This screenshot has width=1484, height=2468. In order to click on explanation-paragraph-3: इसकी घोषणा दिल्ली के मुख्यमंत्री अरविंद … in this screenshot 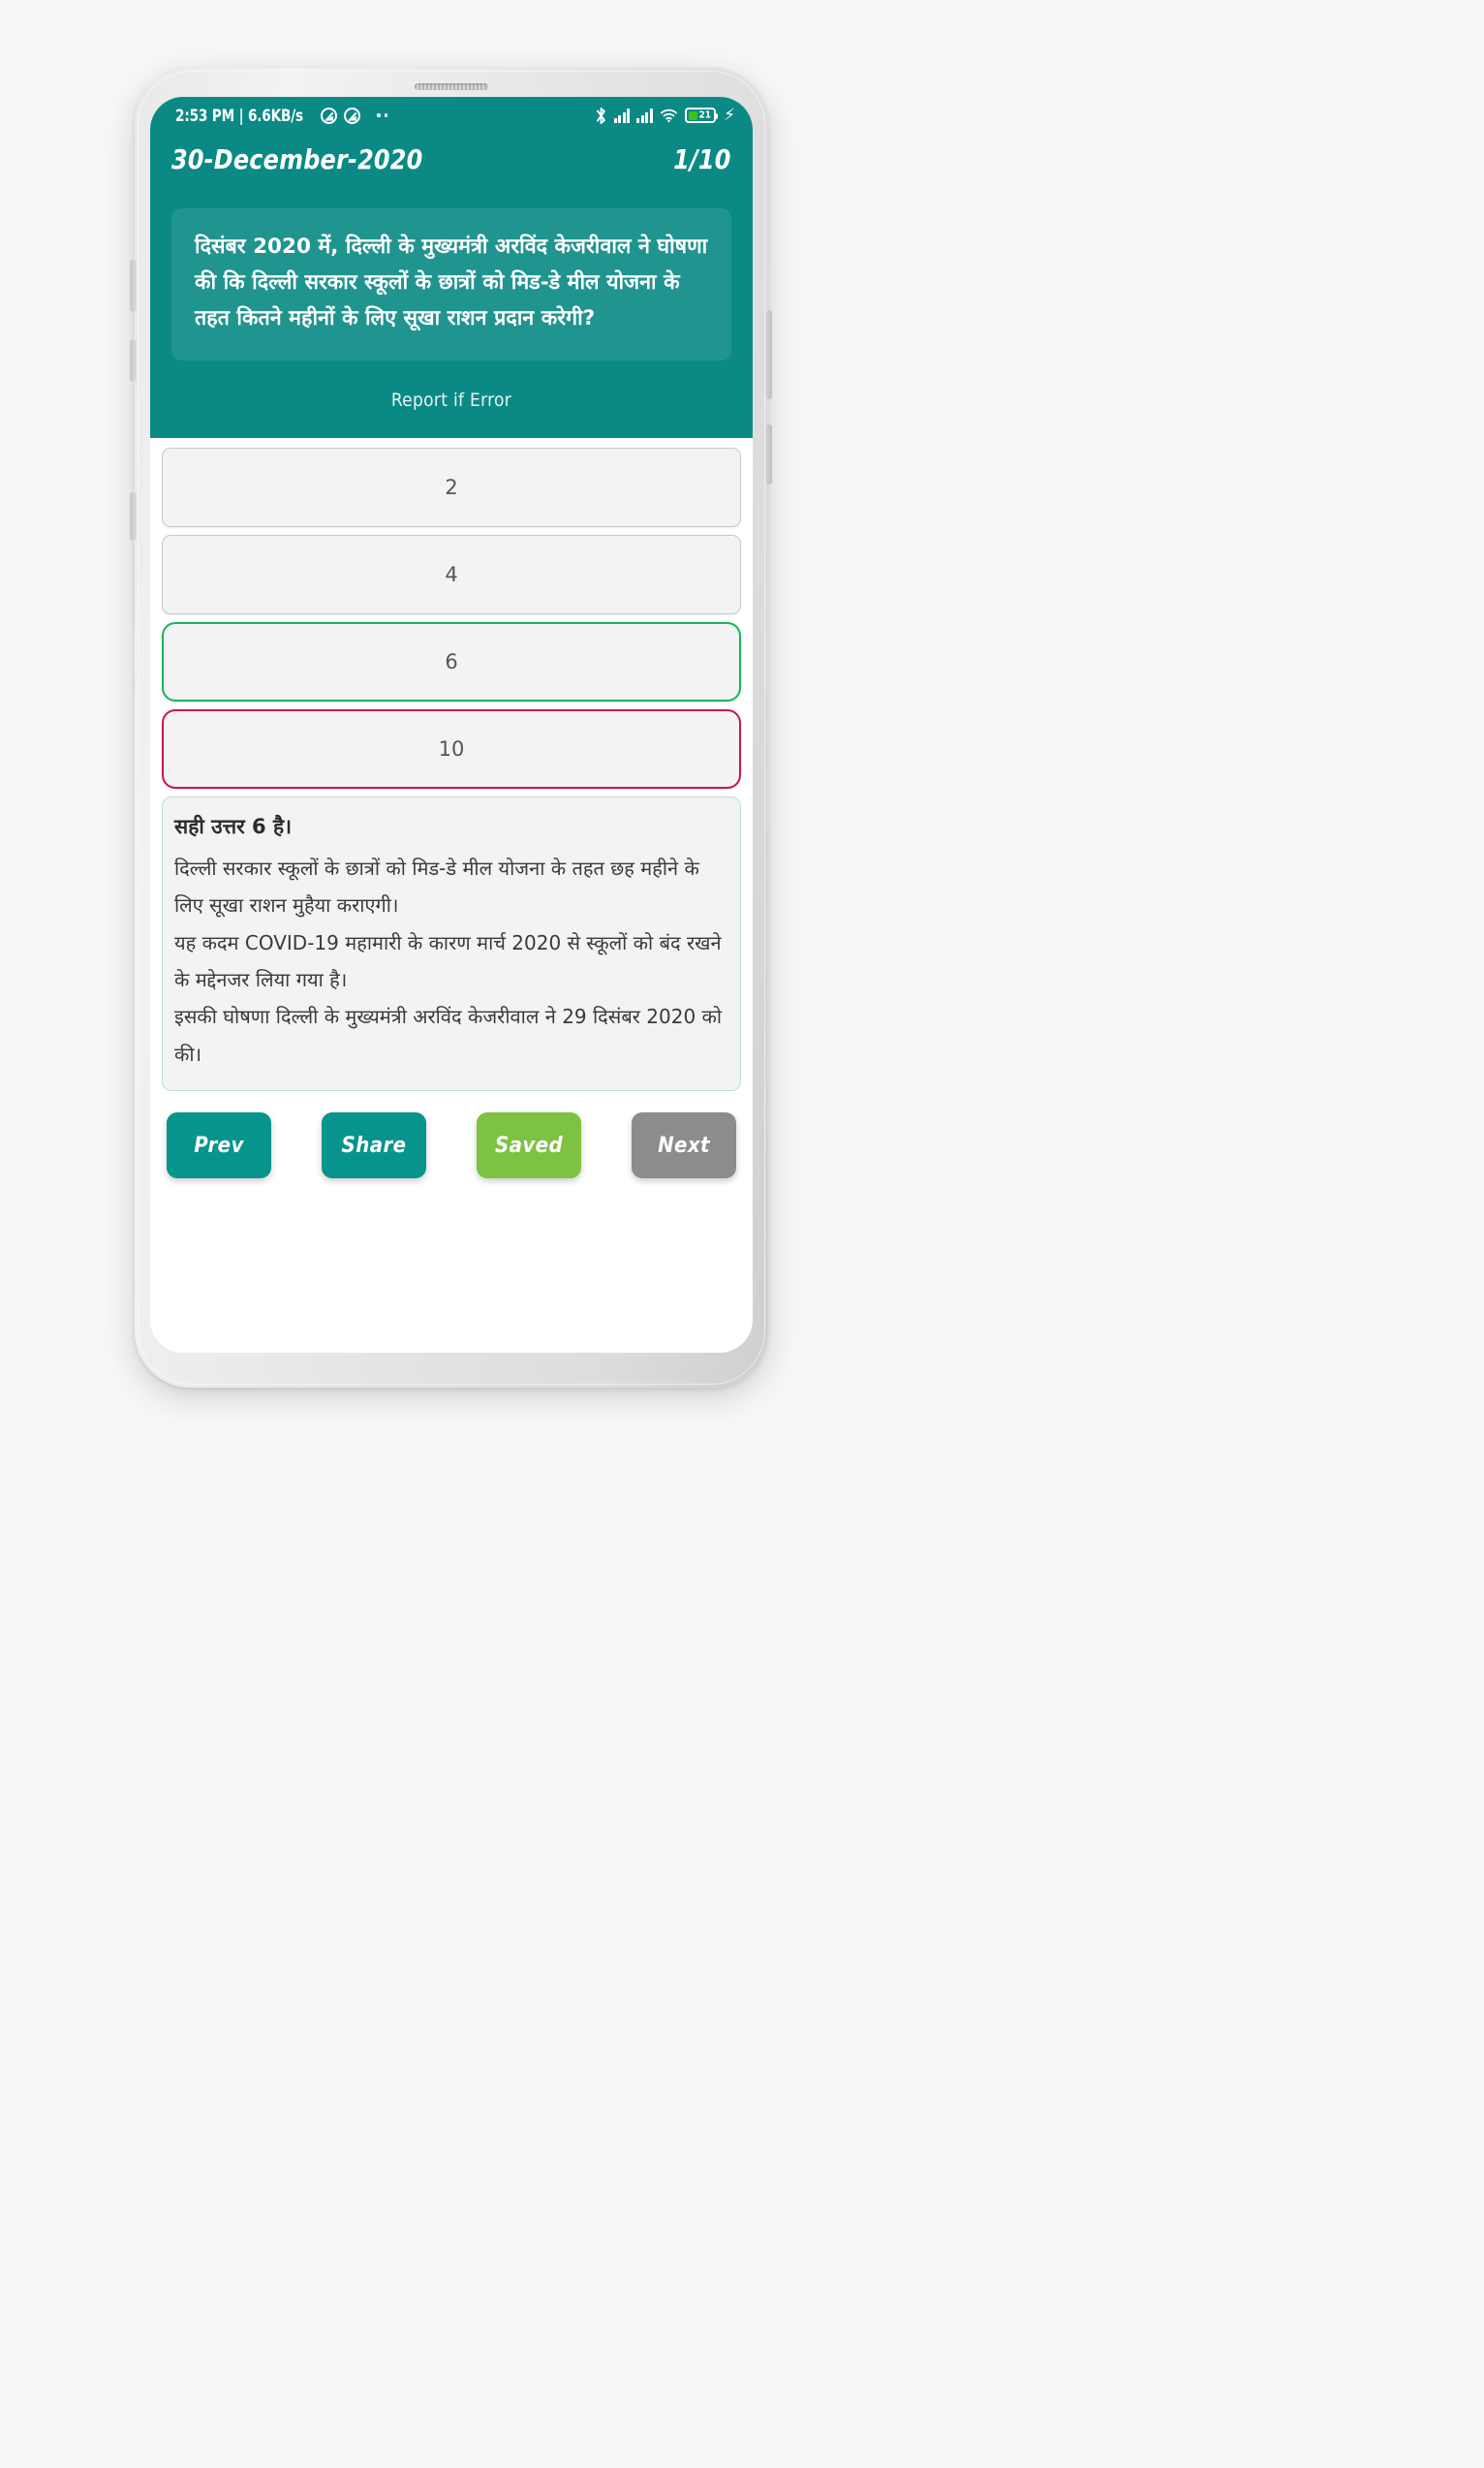, I will do `click(448, 1036)`.